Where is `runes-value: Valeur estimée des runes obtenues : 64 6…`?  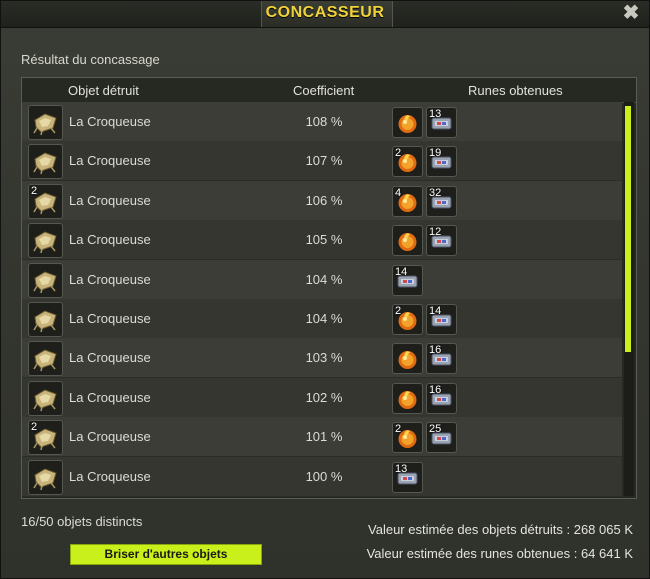
runes-value: Valeur estimée des runes obtenues : 64 6… is located at coordinates (499, 553).